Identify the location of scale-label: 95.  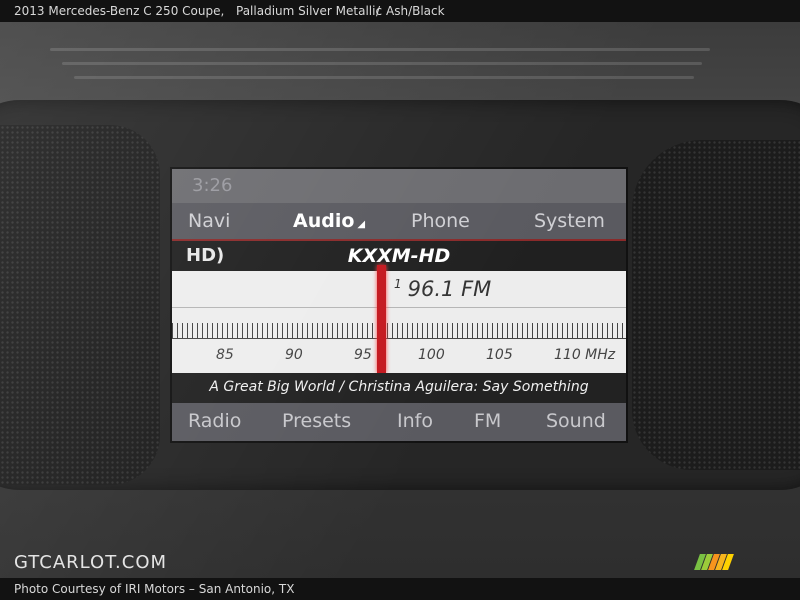
(363, 355).